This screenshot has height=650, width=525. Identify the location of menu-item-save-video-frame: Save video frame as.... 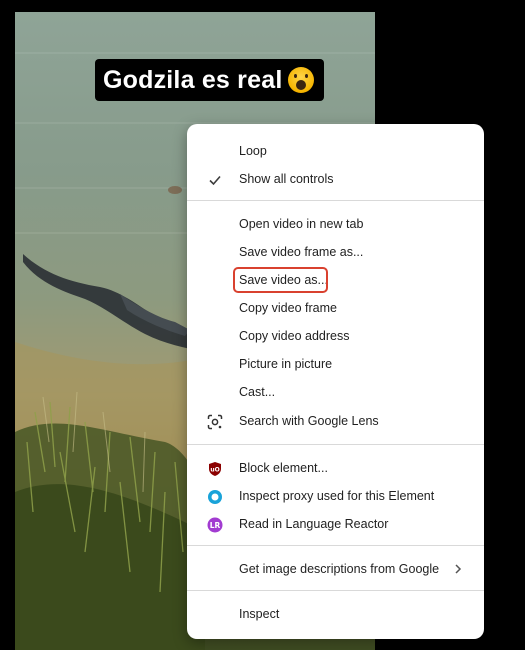
(335, 252).